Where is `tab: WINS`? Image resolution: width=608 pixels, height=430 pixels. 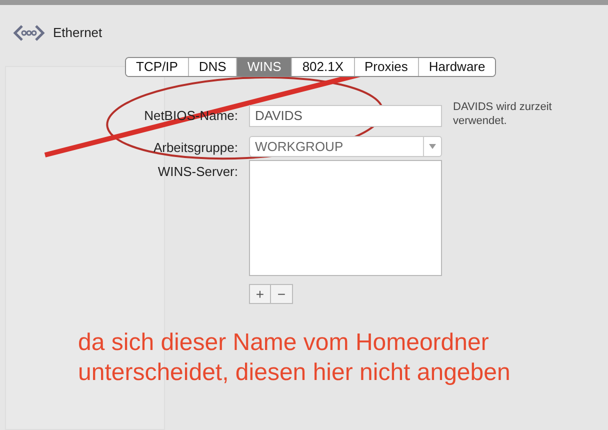 tab: WINS is located at coordinates (264, 67).